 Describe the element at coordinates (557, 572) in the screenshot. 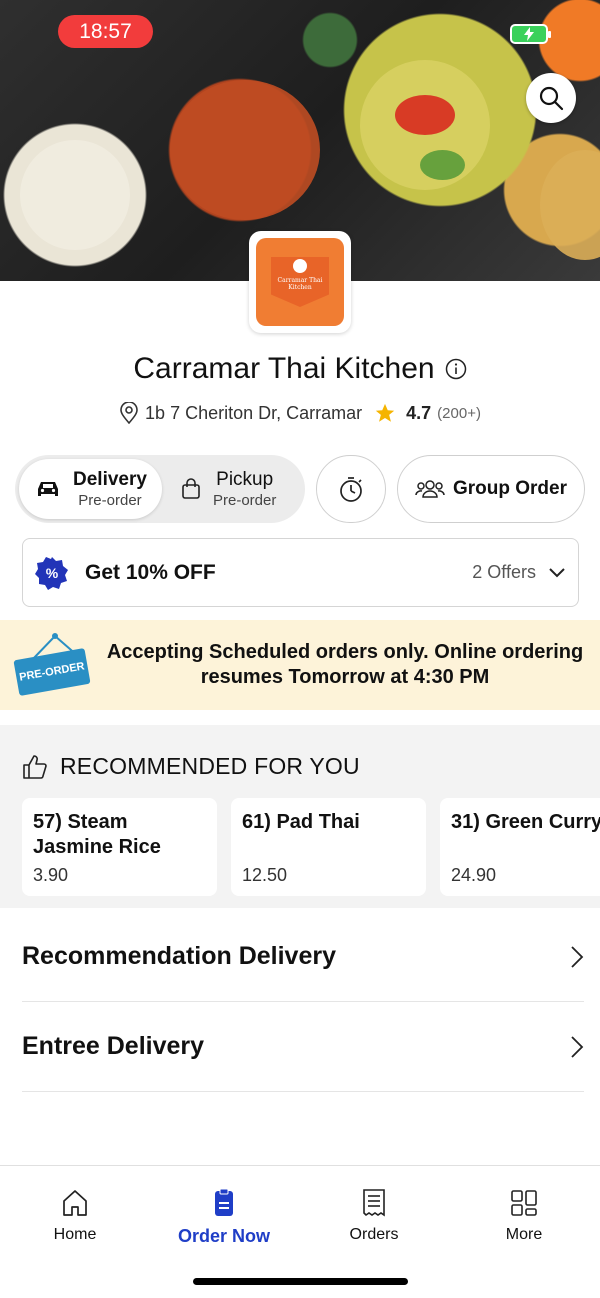

I see `chevron-down-icon` at that location.